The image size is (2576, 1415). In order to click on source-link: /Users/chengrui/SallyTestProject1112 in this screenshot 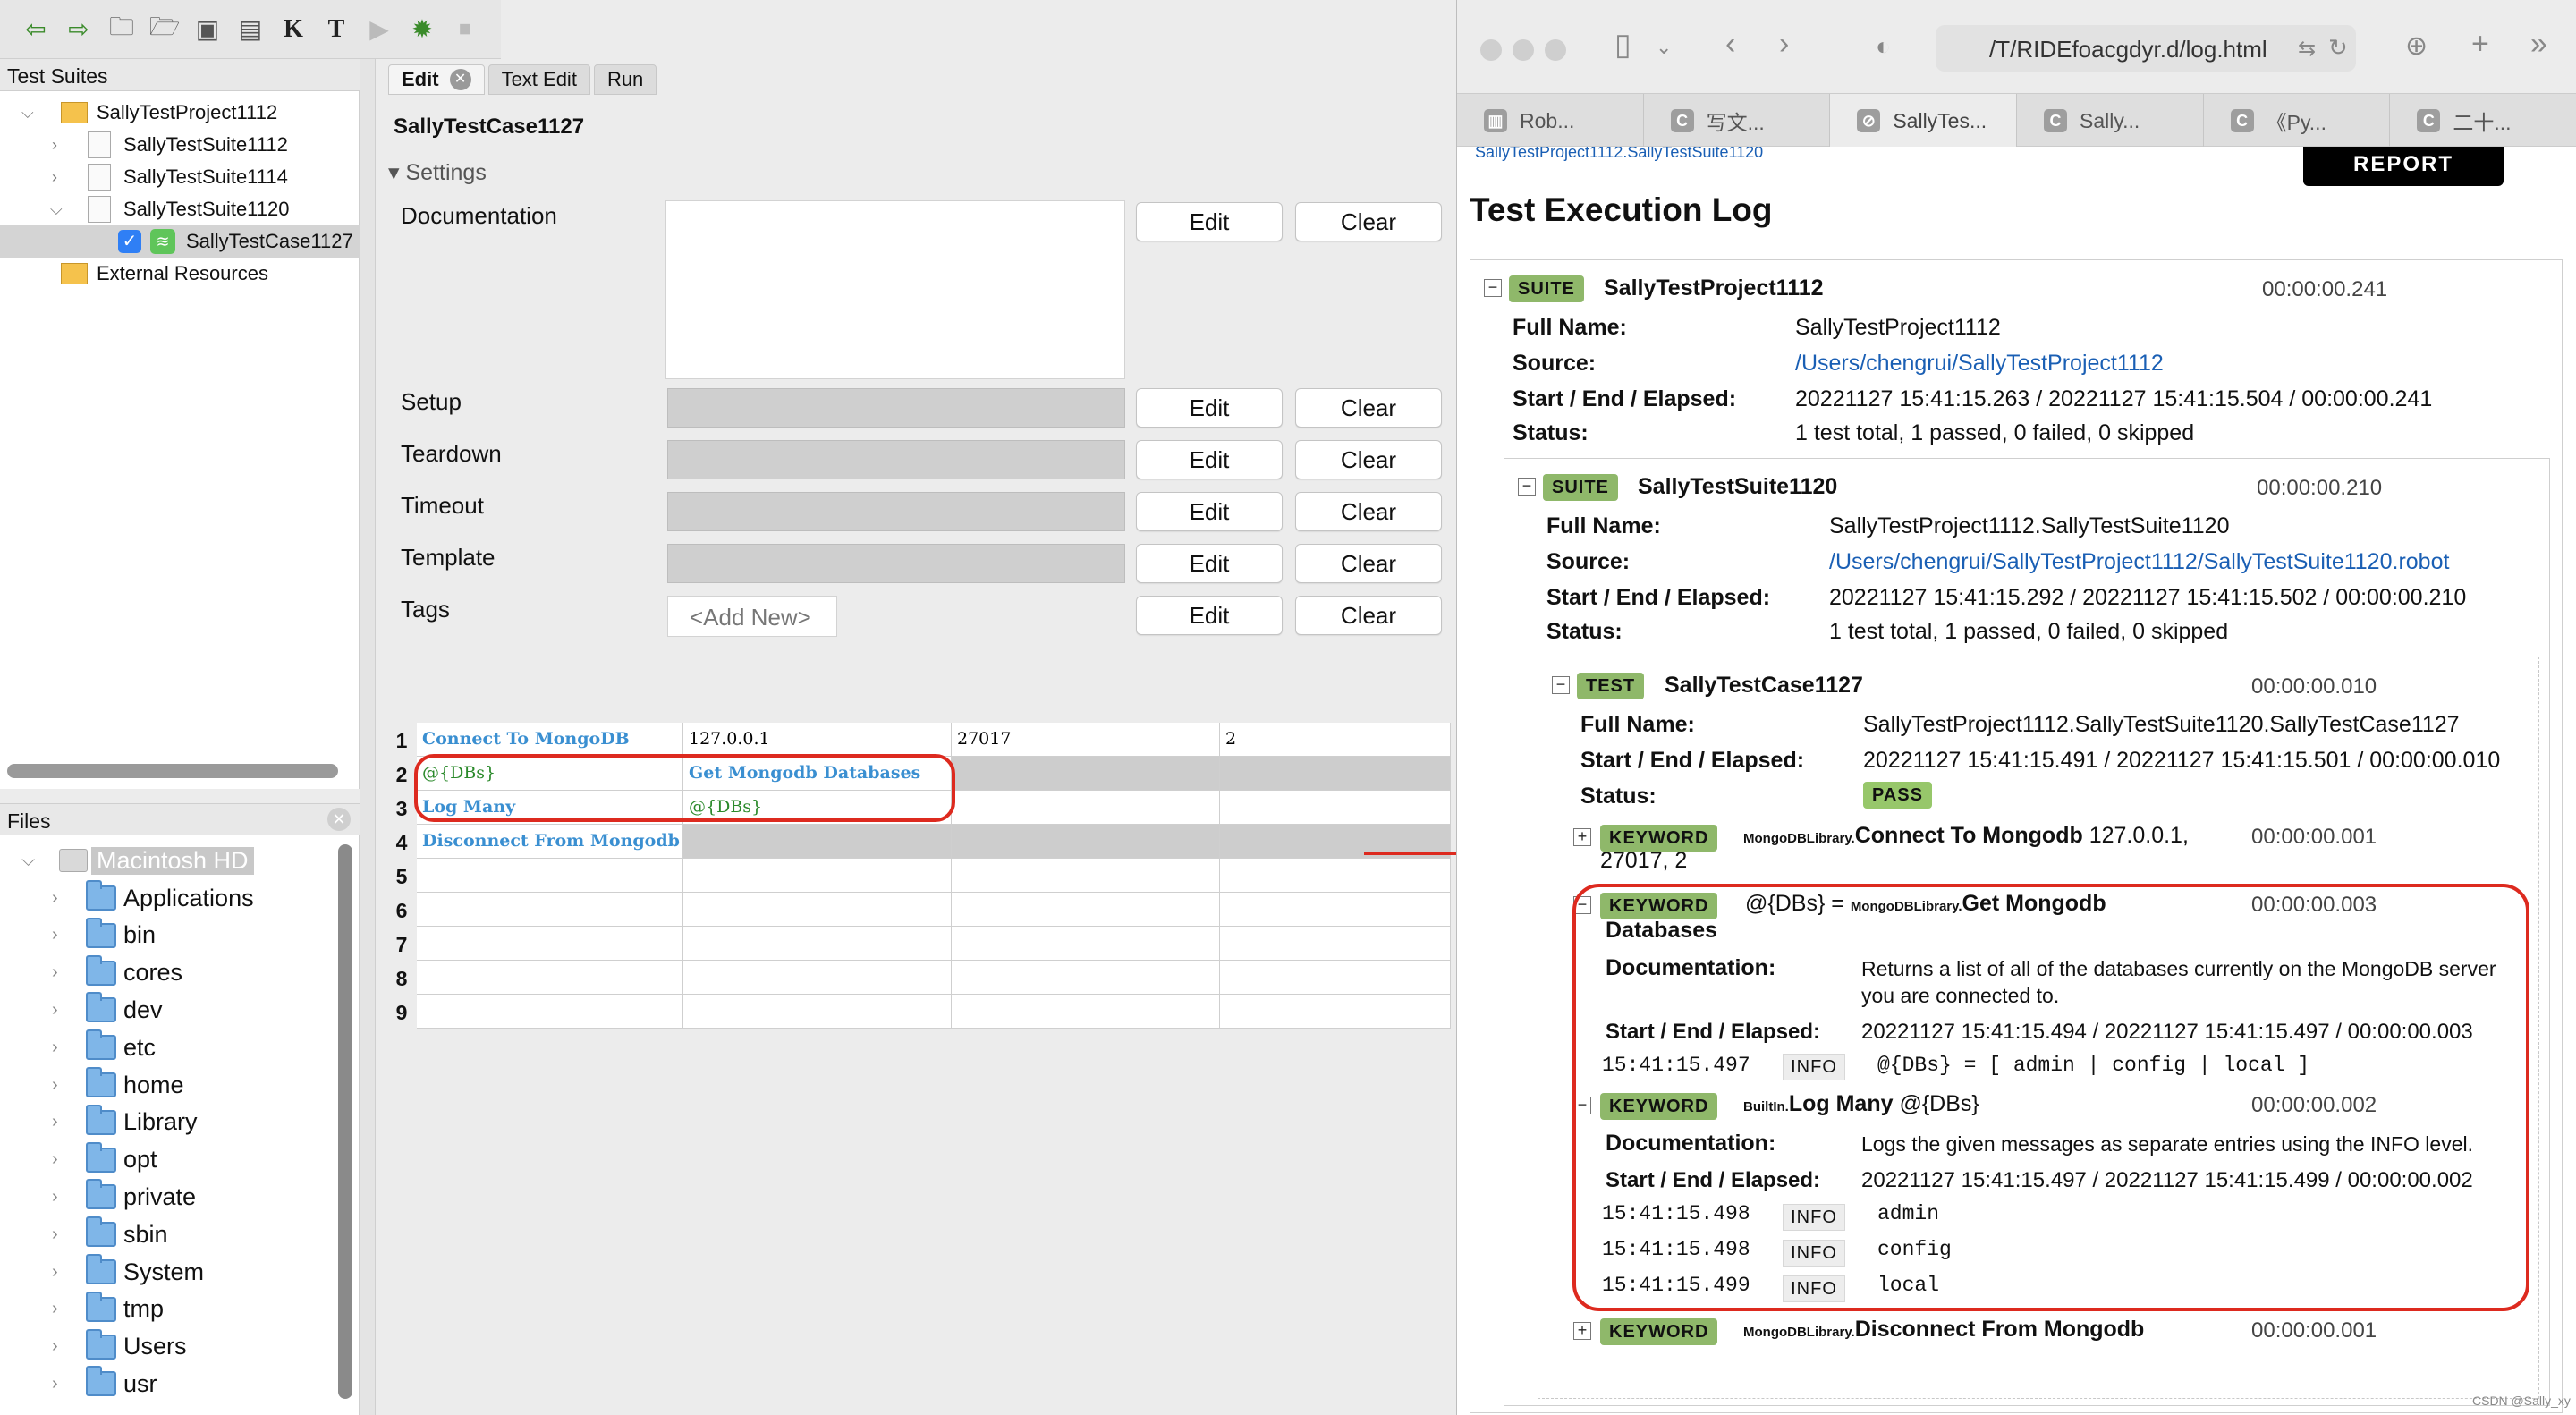, I will do `click(1979, 364)`.